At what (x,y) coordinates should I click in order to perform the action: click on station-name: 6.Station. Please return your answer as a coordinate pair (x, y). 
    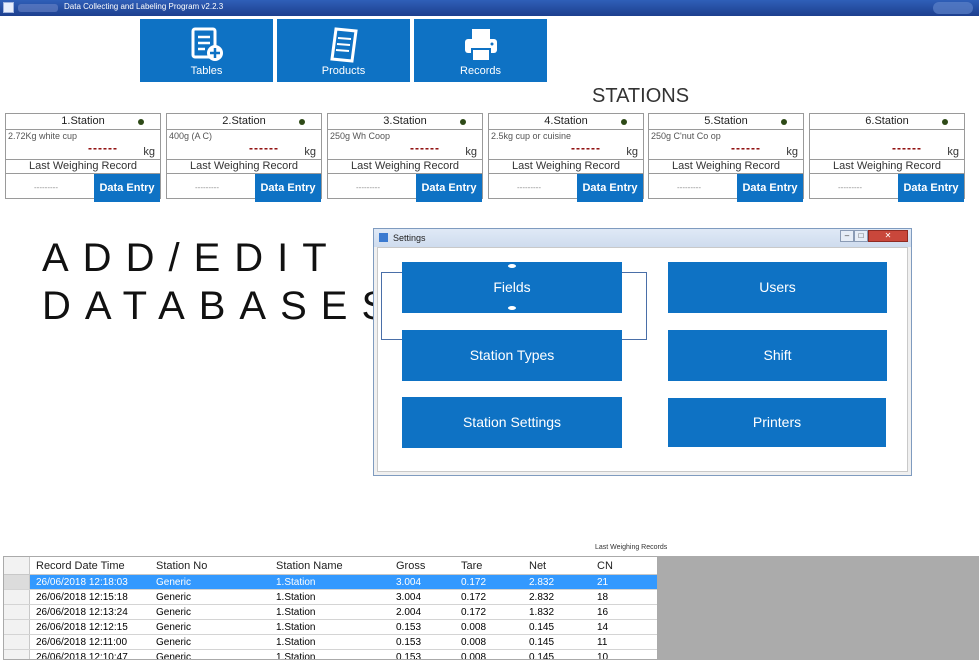
    Looking at the image, I should click on (887, 122).